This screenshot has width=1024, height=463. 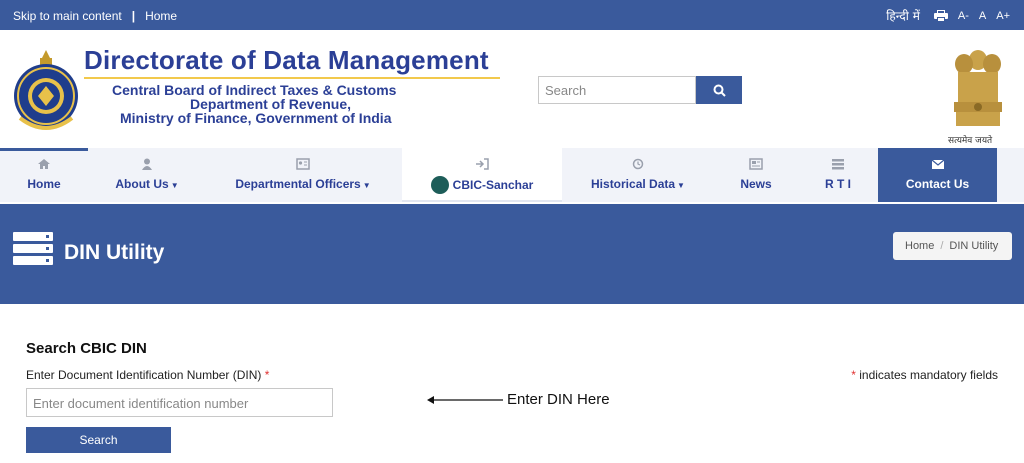 What do you see at coordinates (970, 141) in the screenshot?
I see `emblem-caption: सत्यमेव जयते` at bounding box center [970, 141].